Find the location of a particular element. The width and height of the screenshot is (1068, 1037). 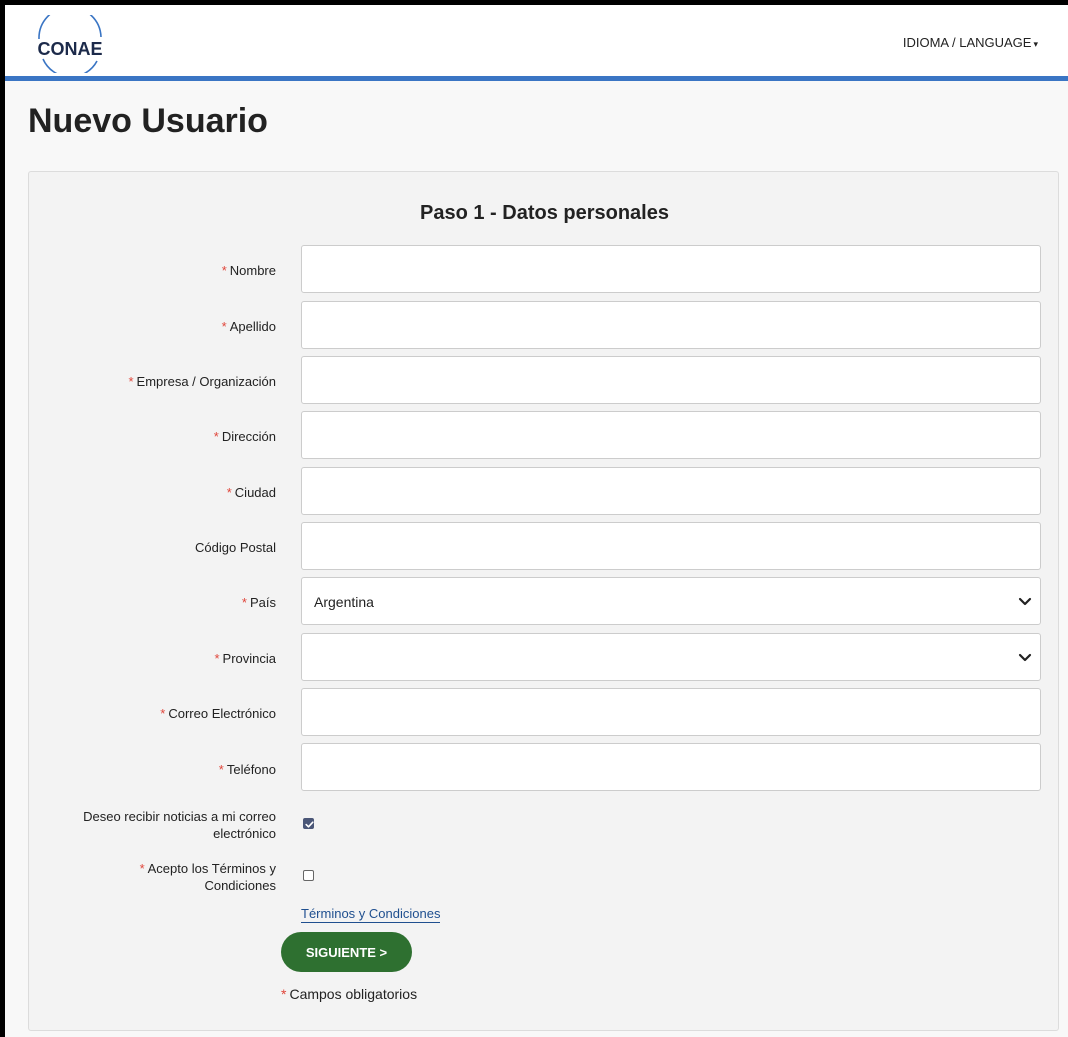

apellido-label: * Apellido is located at coordinates (248, 326).